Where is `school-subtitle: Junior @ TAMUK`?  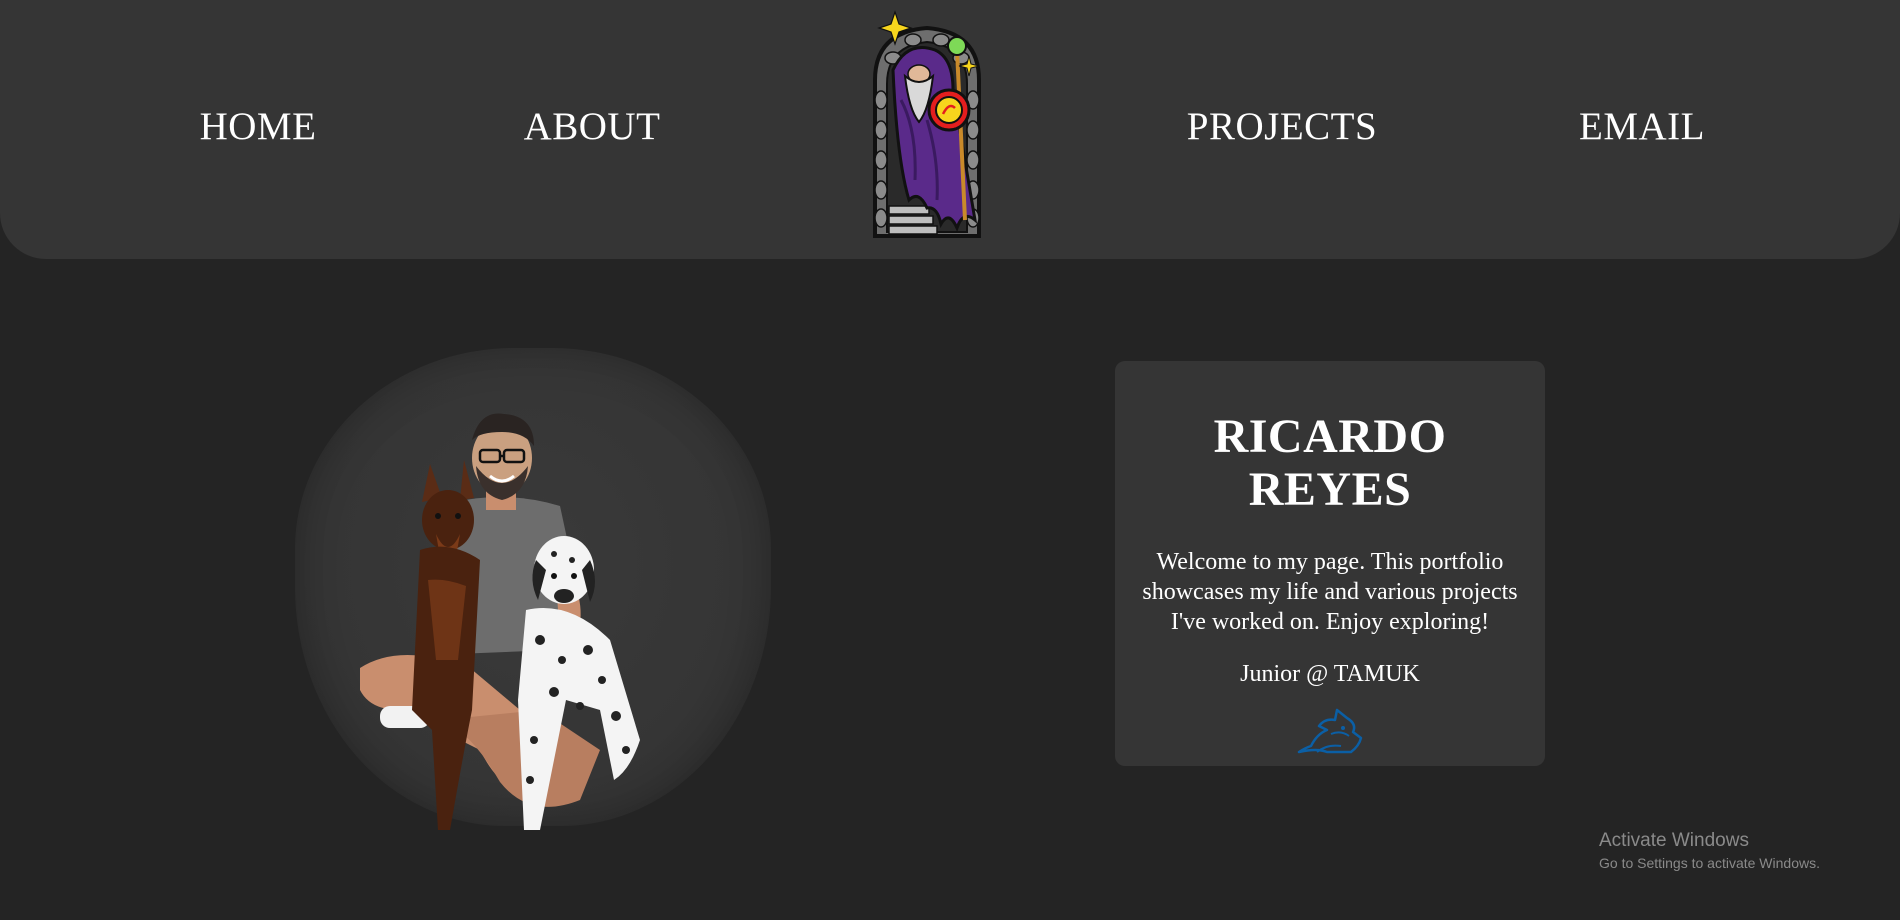 school-subtitle: Junior @ TAMUK is located at coordinates (1330, 673).